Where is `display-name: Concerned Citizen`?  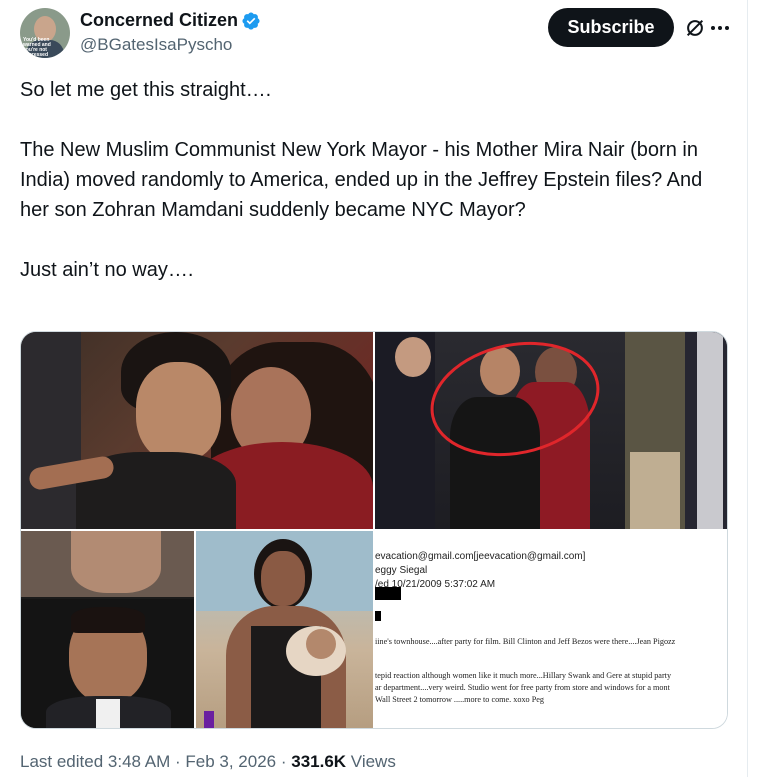
display-name: Concerned Citizen is located at coordinates (159, 20).